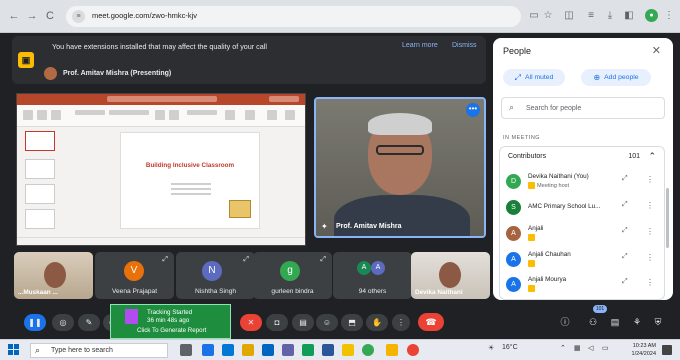 The height and width of the screenshot is (360, 680). Describe the element at coordinates (669, 16) in the screenshot. I see `menu-icon: ⋮` at that location.